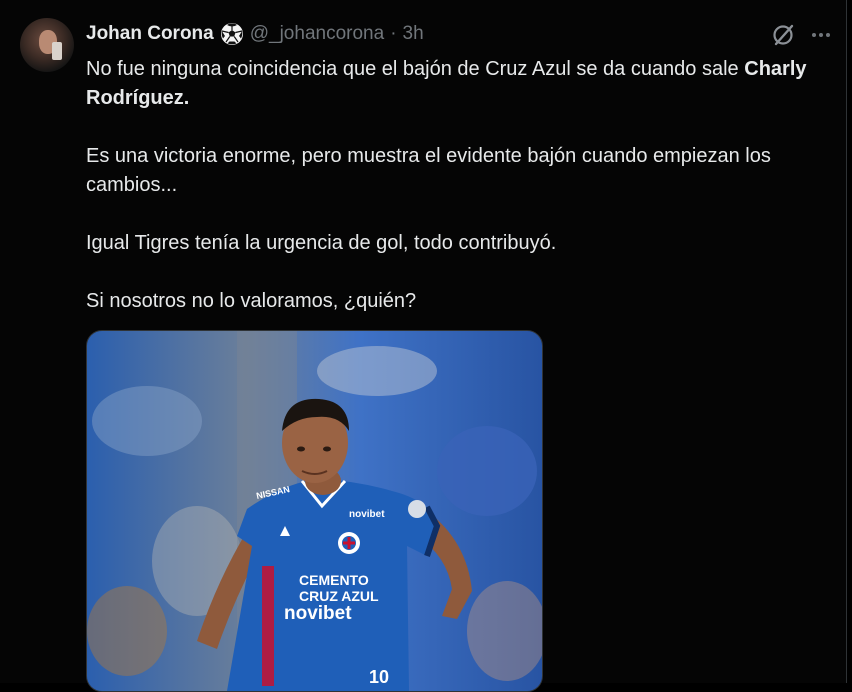 The width and height of the screenshot is (852, 692). I want to click on jersey-sponsor: novibet, so click(318, 613).